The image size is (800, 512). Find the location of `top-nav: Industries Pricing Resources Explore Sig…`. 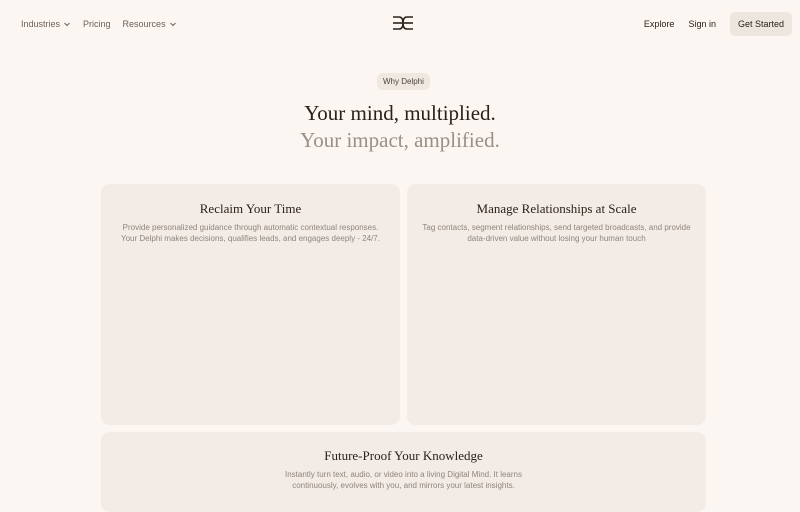

top-nav: Industries Pricing Resources Explore Sig… is located at coordinates (401, 23).